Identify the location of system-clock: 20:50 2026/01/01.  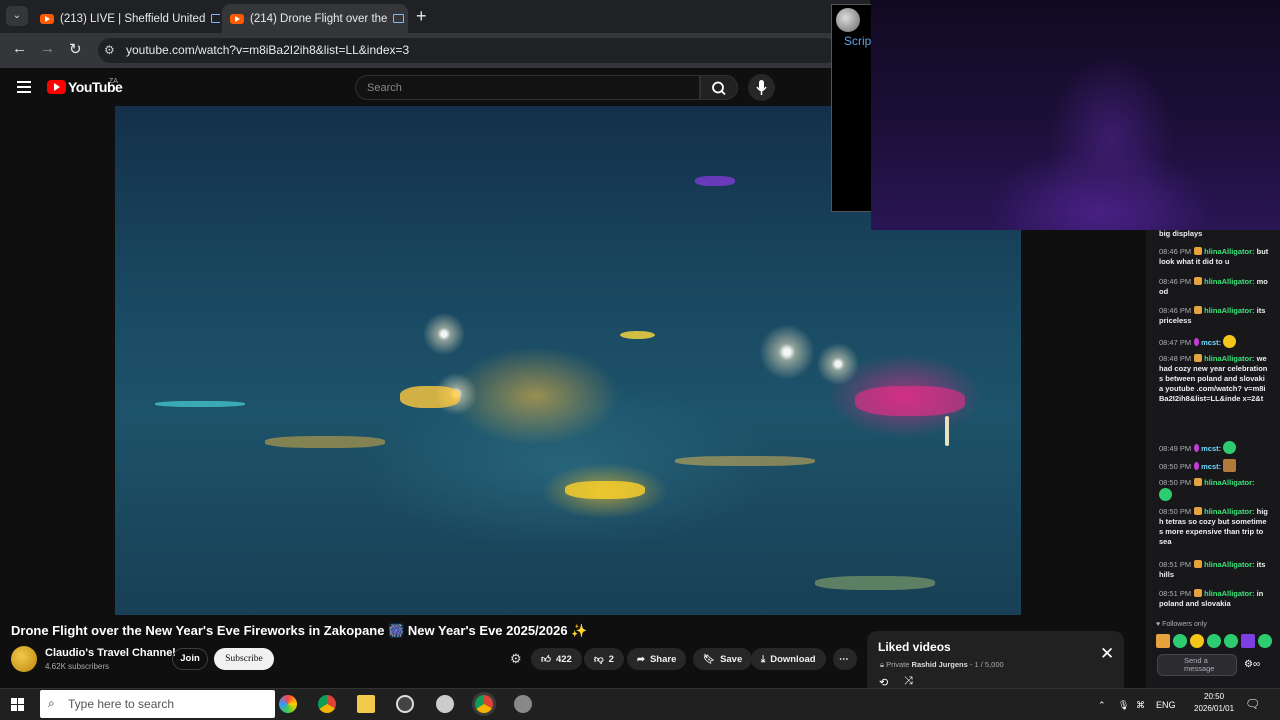
(1214, 703).